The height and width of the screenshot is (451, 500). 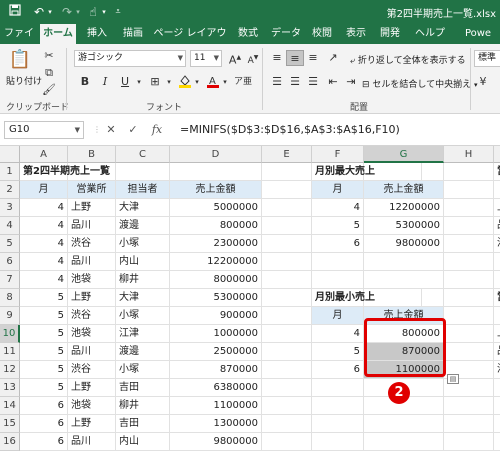 I want to click on align-top-icon: ≡, so click(x=277, y=58).